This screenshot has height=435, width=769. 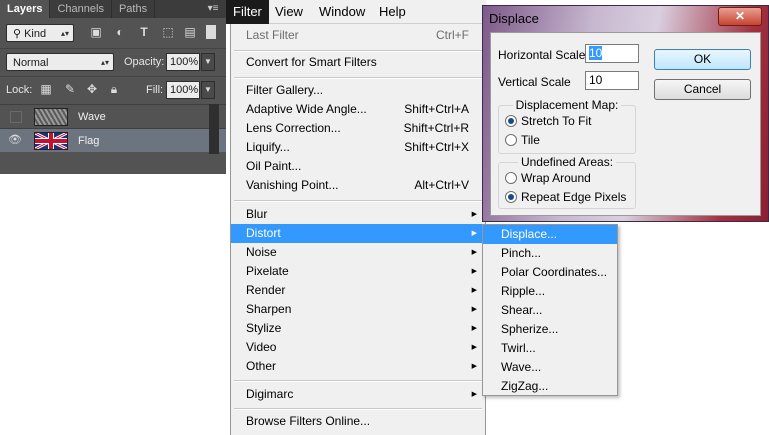 What do you see at coordinates (358, 147) in the screenshot?
I see `menu-item-liquify: Liquify... Shift+Ctrl+X` at bounding box center [358, 147].